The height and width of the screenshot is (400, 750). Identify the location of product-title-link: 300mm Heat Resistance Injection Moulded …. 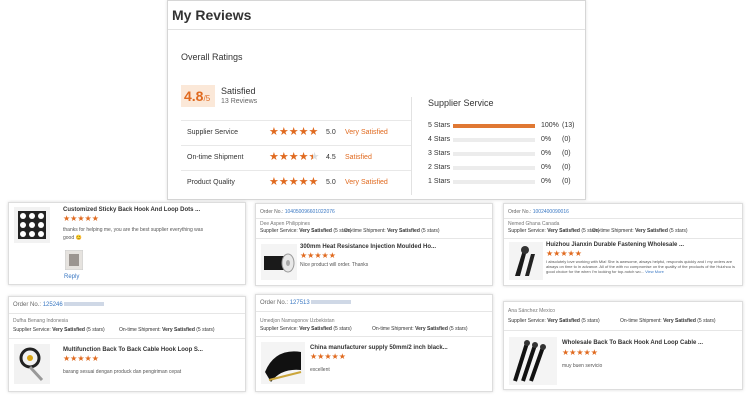
(368, 247).